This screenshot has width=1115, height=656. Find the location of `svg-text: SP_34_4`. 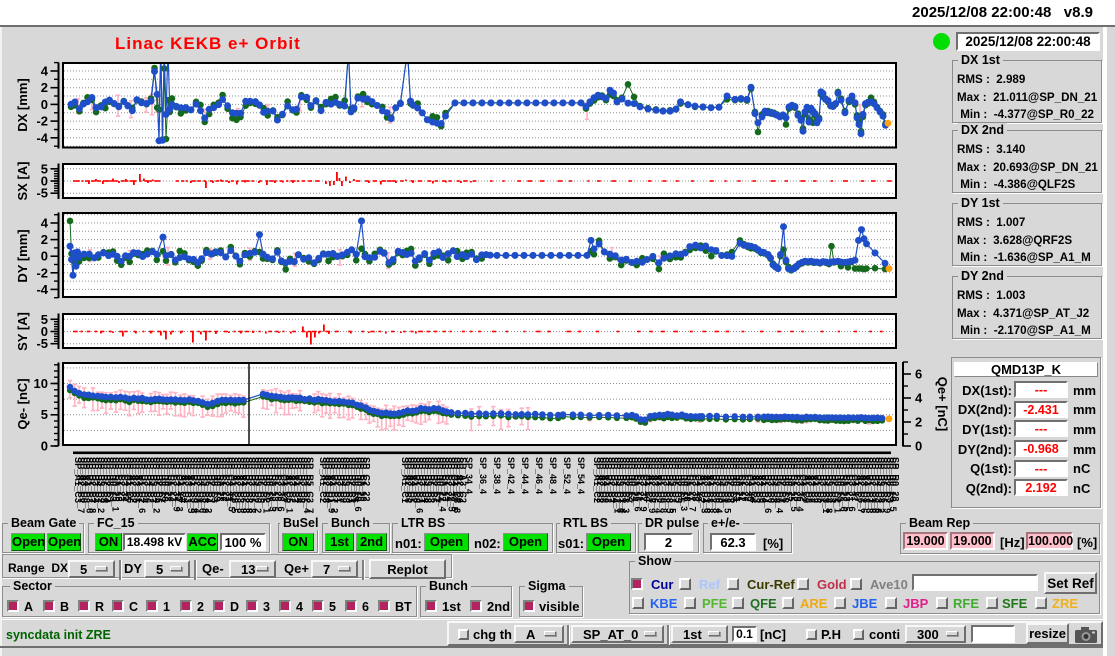

svg-text: SP_34_4 is located at coordinates (469, 475).